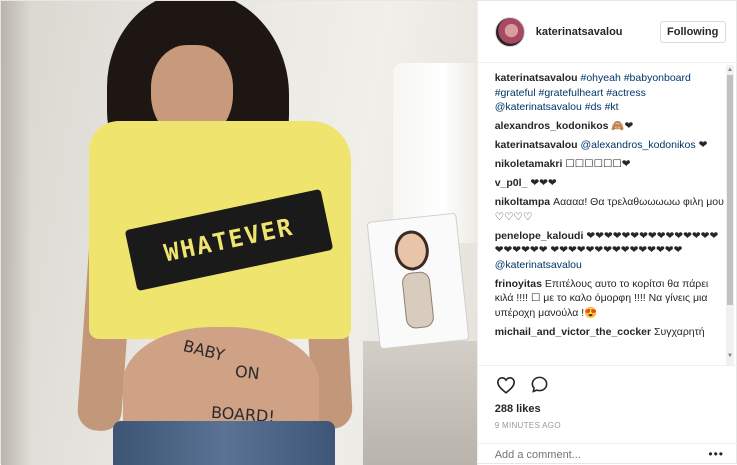 Image resolution: width=737 pixels, height=465 pixels. What do you see at coordinates (420, 403) in the screenshot?
I see `side-table` at bounding box center [420, 403].